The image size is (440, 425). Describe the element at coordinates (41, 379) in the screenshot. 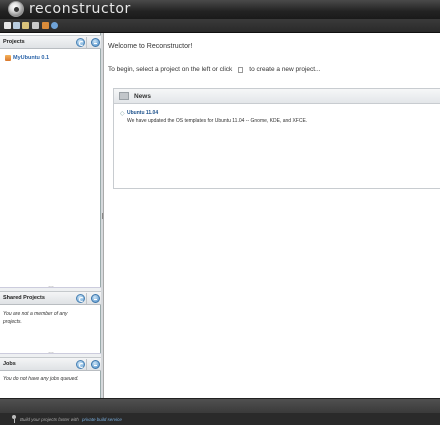

I see `jobs-empty-message: You do not have any jobs queued.` at that location.